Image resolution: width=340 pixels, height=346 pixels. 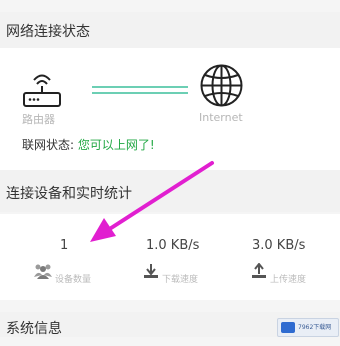 What do you see at coordinates (42, 88) in the screenshot?
I see `router-icon` at bounding box center [42, 88].